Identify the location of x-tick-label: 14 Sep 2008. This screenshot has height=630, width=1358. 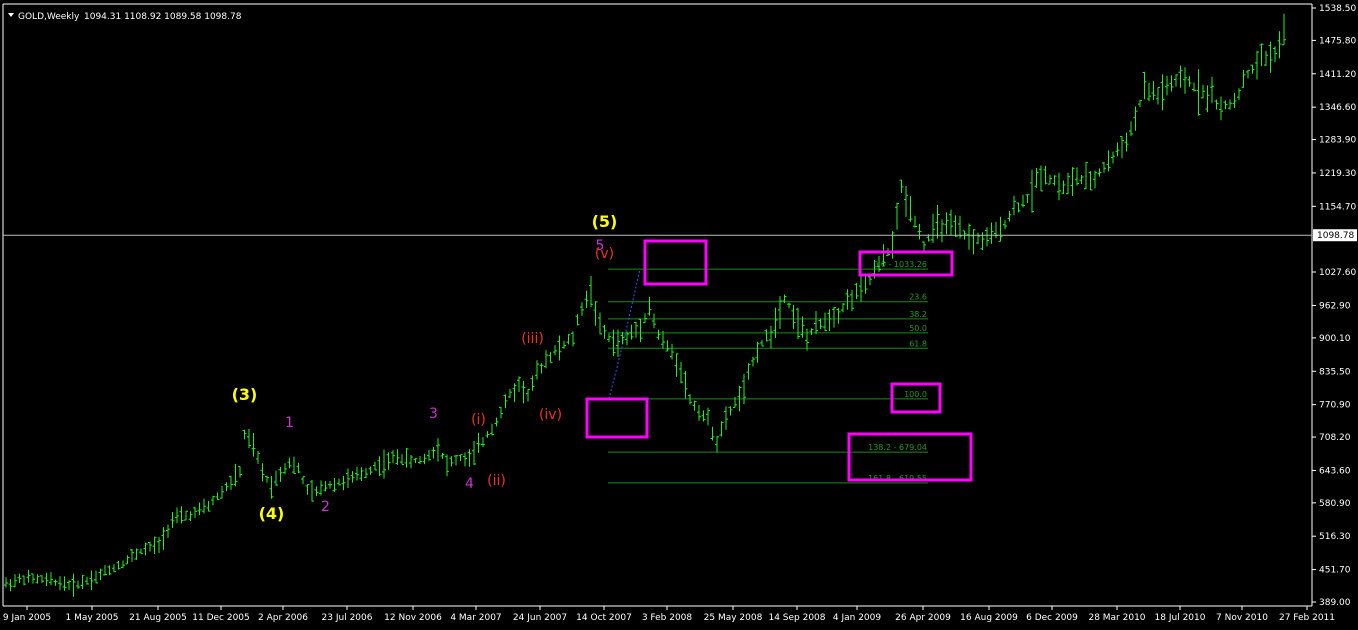
(796, 618).